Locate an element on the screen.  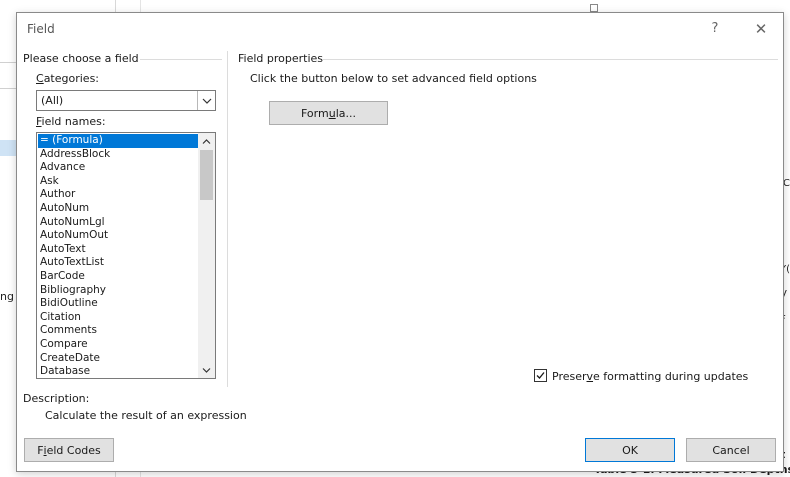
dialog-title: Field is located at coordinates (41, 29).